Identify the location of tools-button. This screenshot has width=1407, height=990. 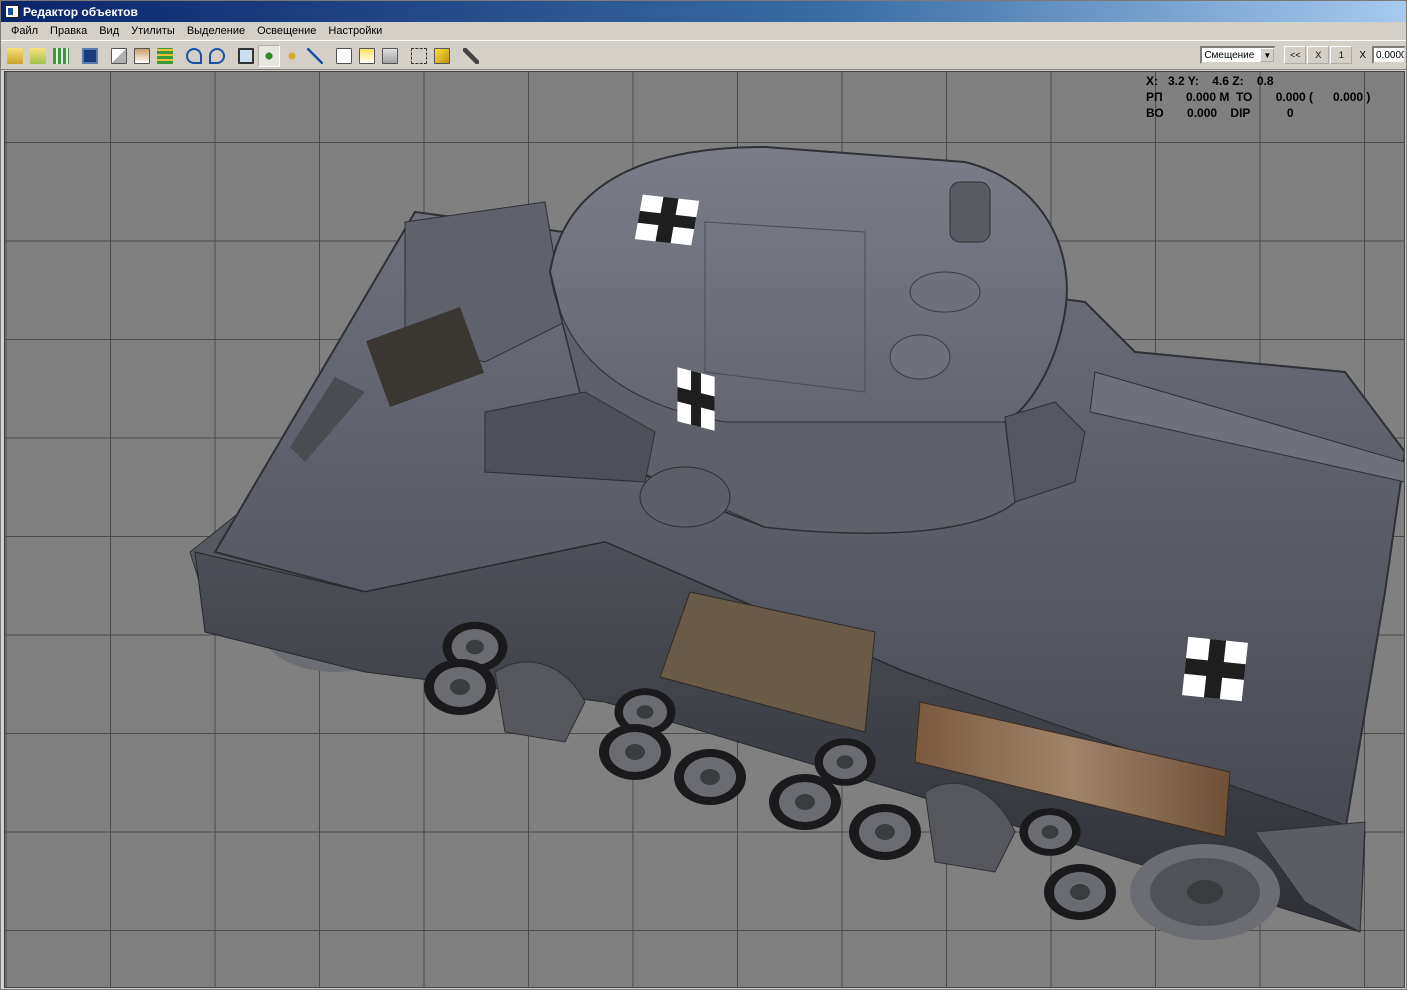
(471, 55).